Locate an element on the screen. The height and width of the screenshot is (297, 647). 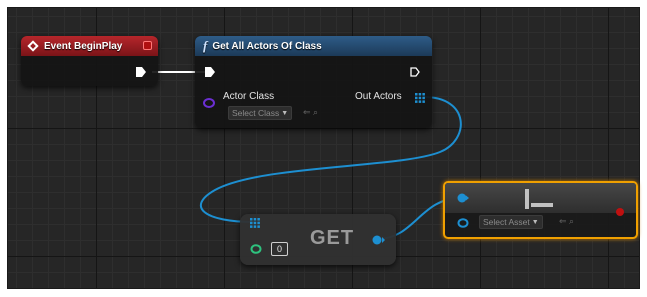
out-actors-array-pin-icon is located at coordinates (420, 98).